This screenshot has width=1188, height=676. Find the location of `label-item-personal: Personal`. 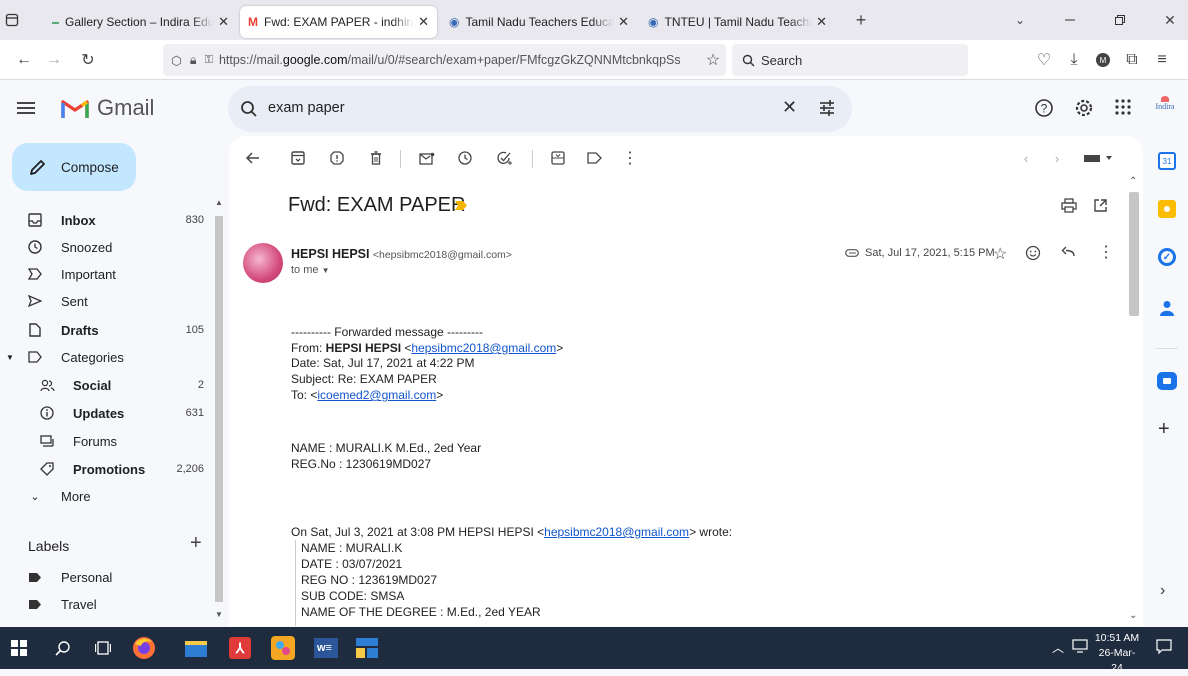

label-item-personal: Personal is located at coordinates (105, 577).